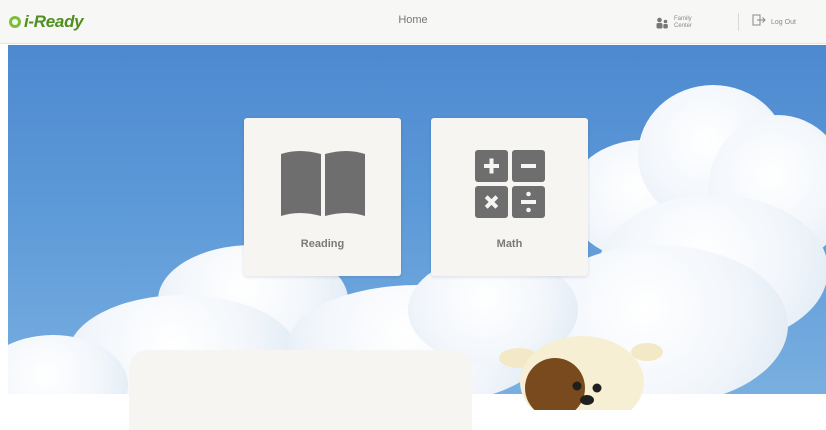 The image size is (826, 430). What do you see at coordinates (683, 22) in the screenshot?
I see `family-center-label: Family Center` at bounding box center [683, 22].